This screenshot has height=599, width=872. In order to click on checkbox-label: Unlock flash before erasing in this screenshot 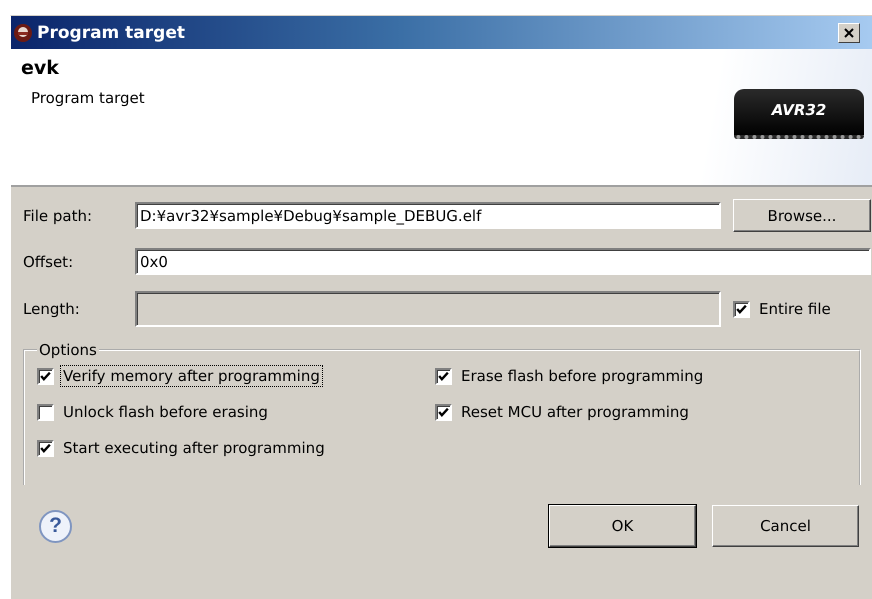, I will do `click(165, 412)`.